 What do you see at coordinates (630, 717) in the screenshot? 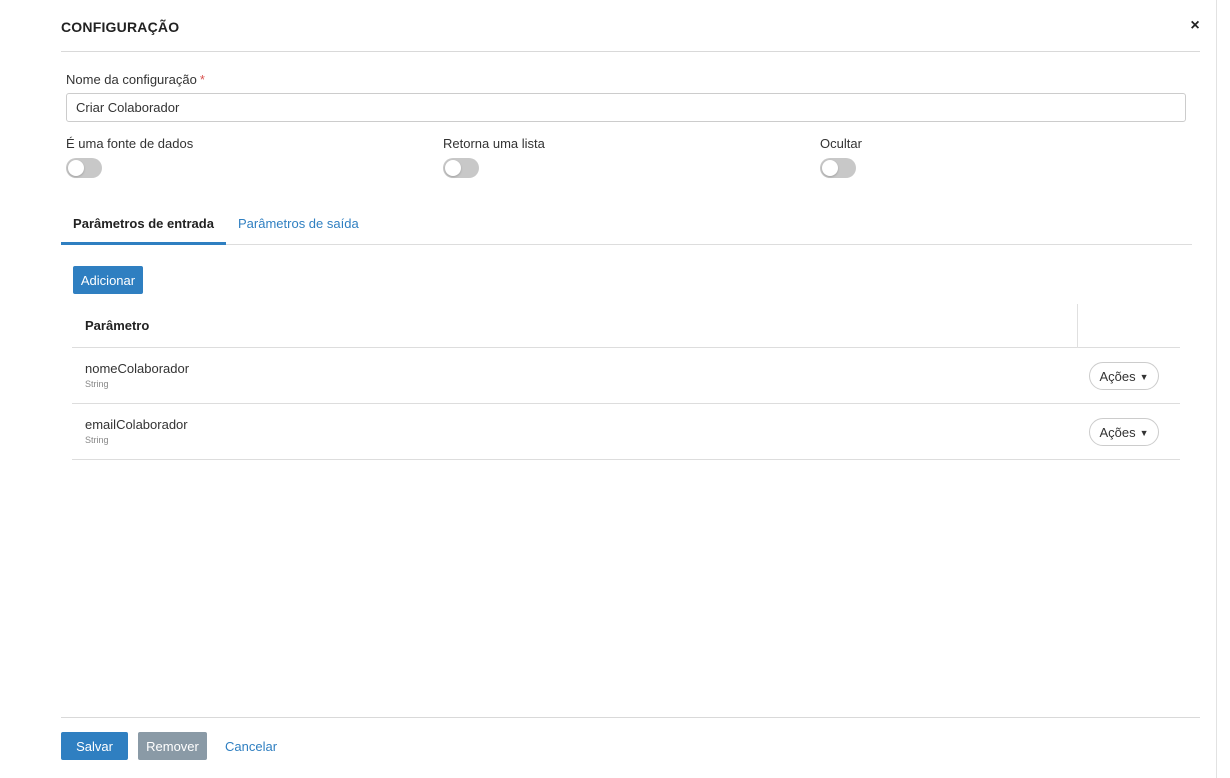
I see `footer-divider` at bounding box center [630, 717].